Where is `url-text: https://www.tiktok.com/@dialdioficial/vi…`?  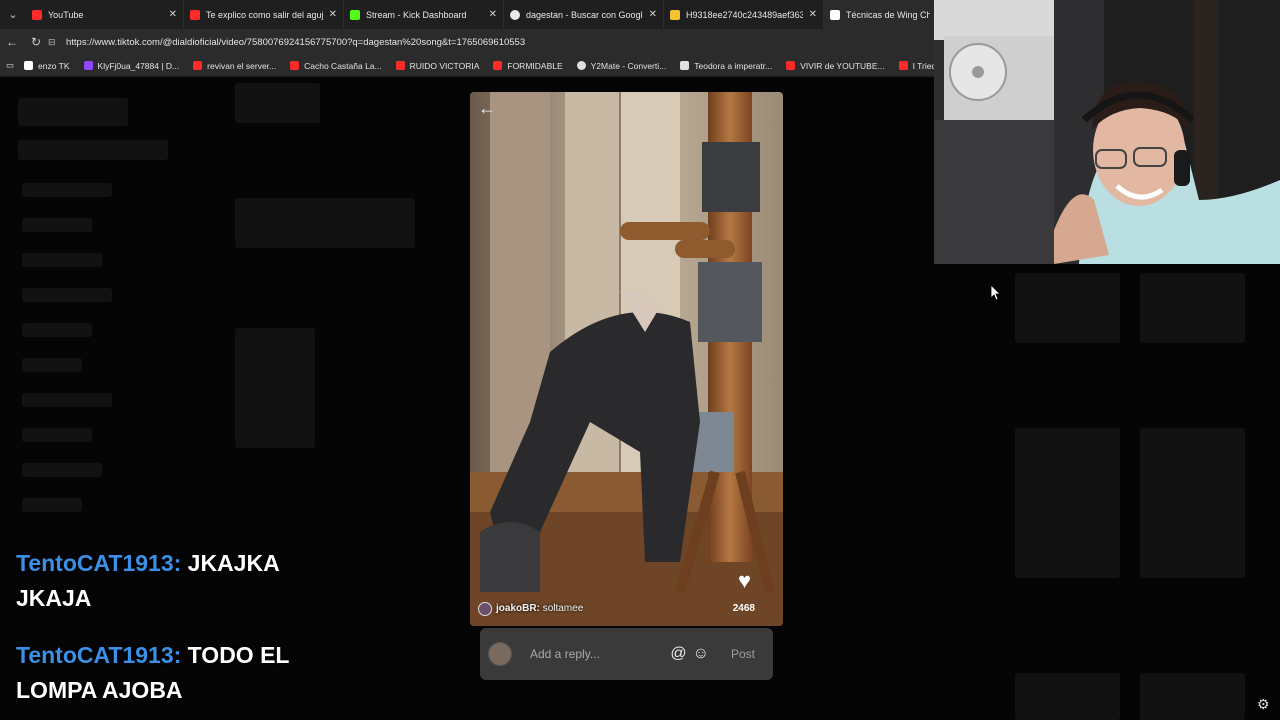
url-text: https://www.tiktok.com/@dialdioficial/vi… is located at coordinates (296, 42).